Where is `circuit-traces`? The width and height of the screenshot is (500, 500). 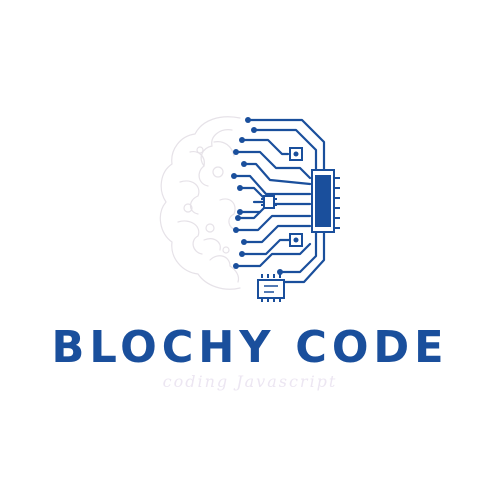
circuit-traces is located at coordinates (279, 201).